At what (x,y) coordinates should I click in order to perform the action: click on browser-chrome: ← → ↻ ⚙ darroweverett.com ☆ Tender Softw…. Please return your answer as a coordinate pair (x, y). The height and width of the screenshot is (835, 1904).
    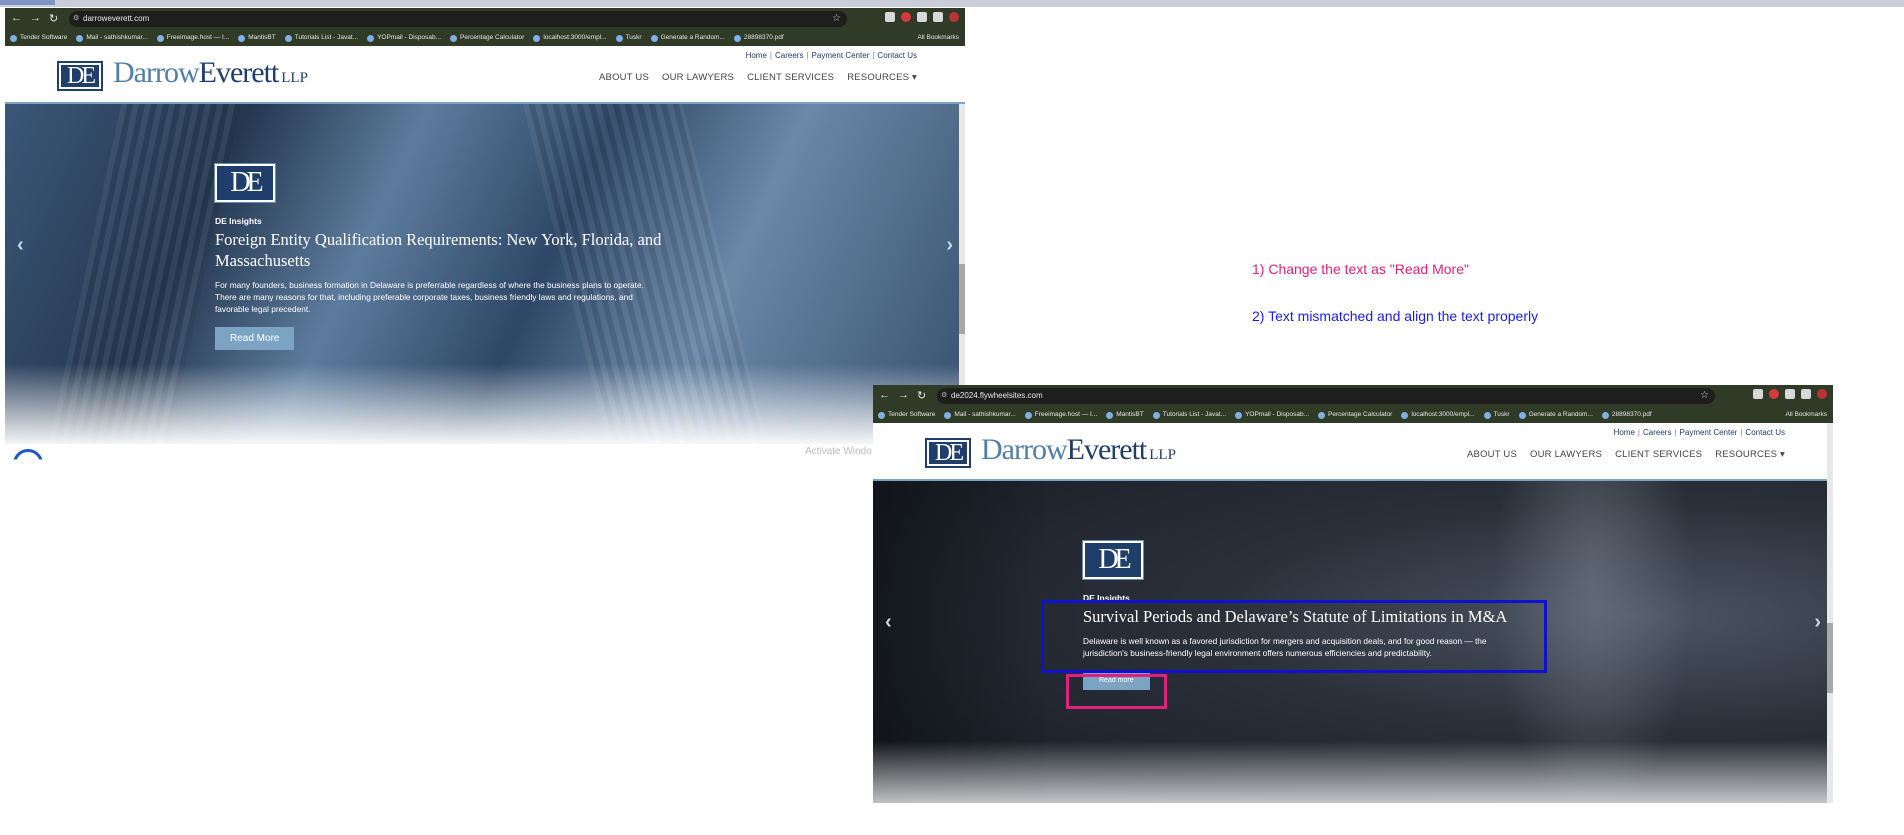
    Looking at the image, I should click on (485, 27).